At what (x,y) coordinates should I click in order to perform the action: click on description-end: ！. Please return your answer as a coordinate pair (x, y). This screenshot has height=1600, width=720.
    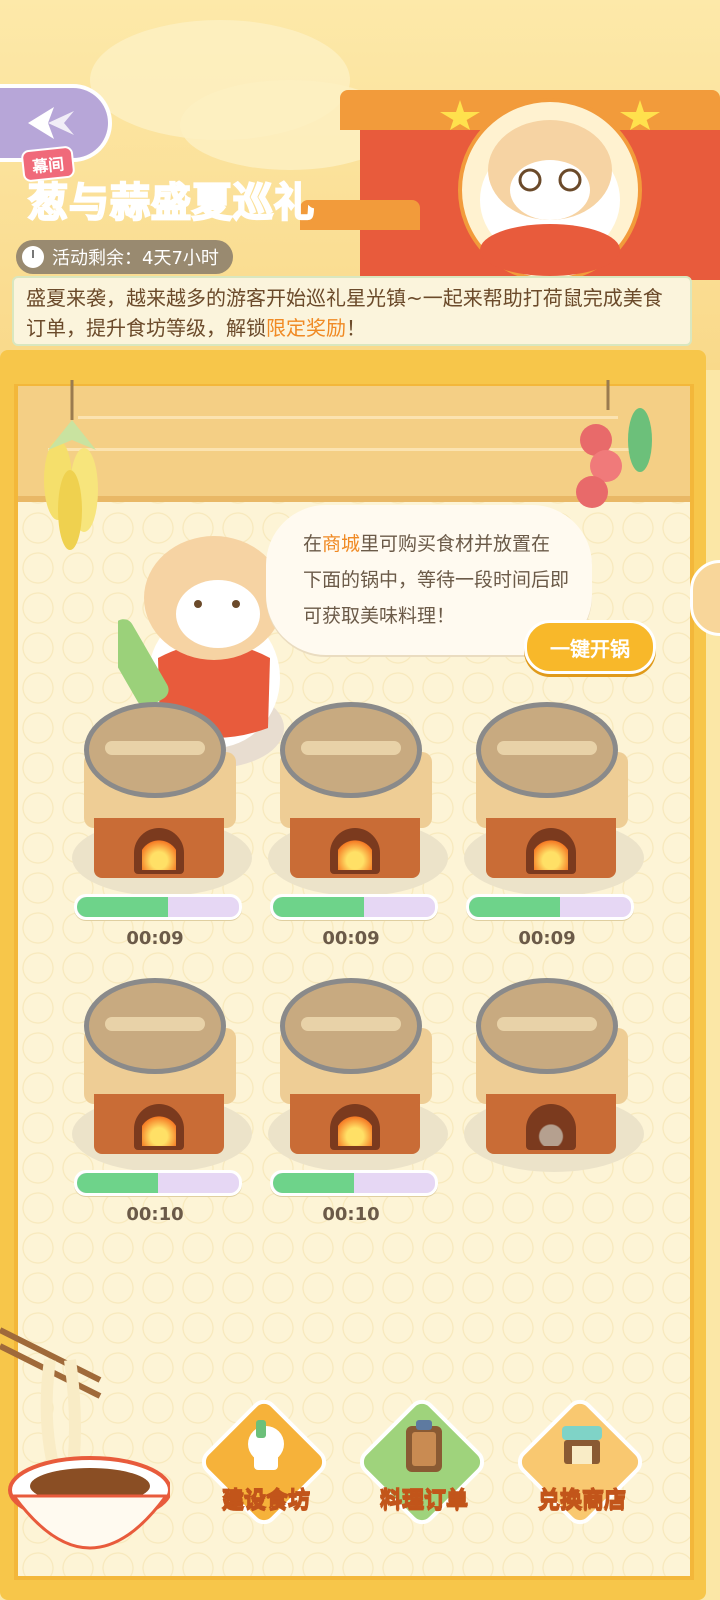
    Looking at the image, I should click on (356, 328).